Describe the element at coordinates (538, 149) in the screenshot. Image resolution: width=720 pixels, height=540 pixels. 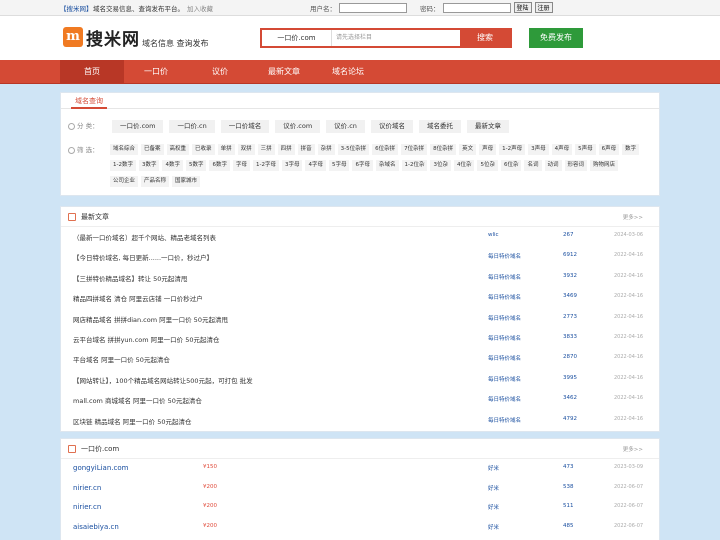
I see `filter-tag: 3声母` at that location.